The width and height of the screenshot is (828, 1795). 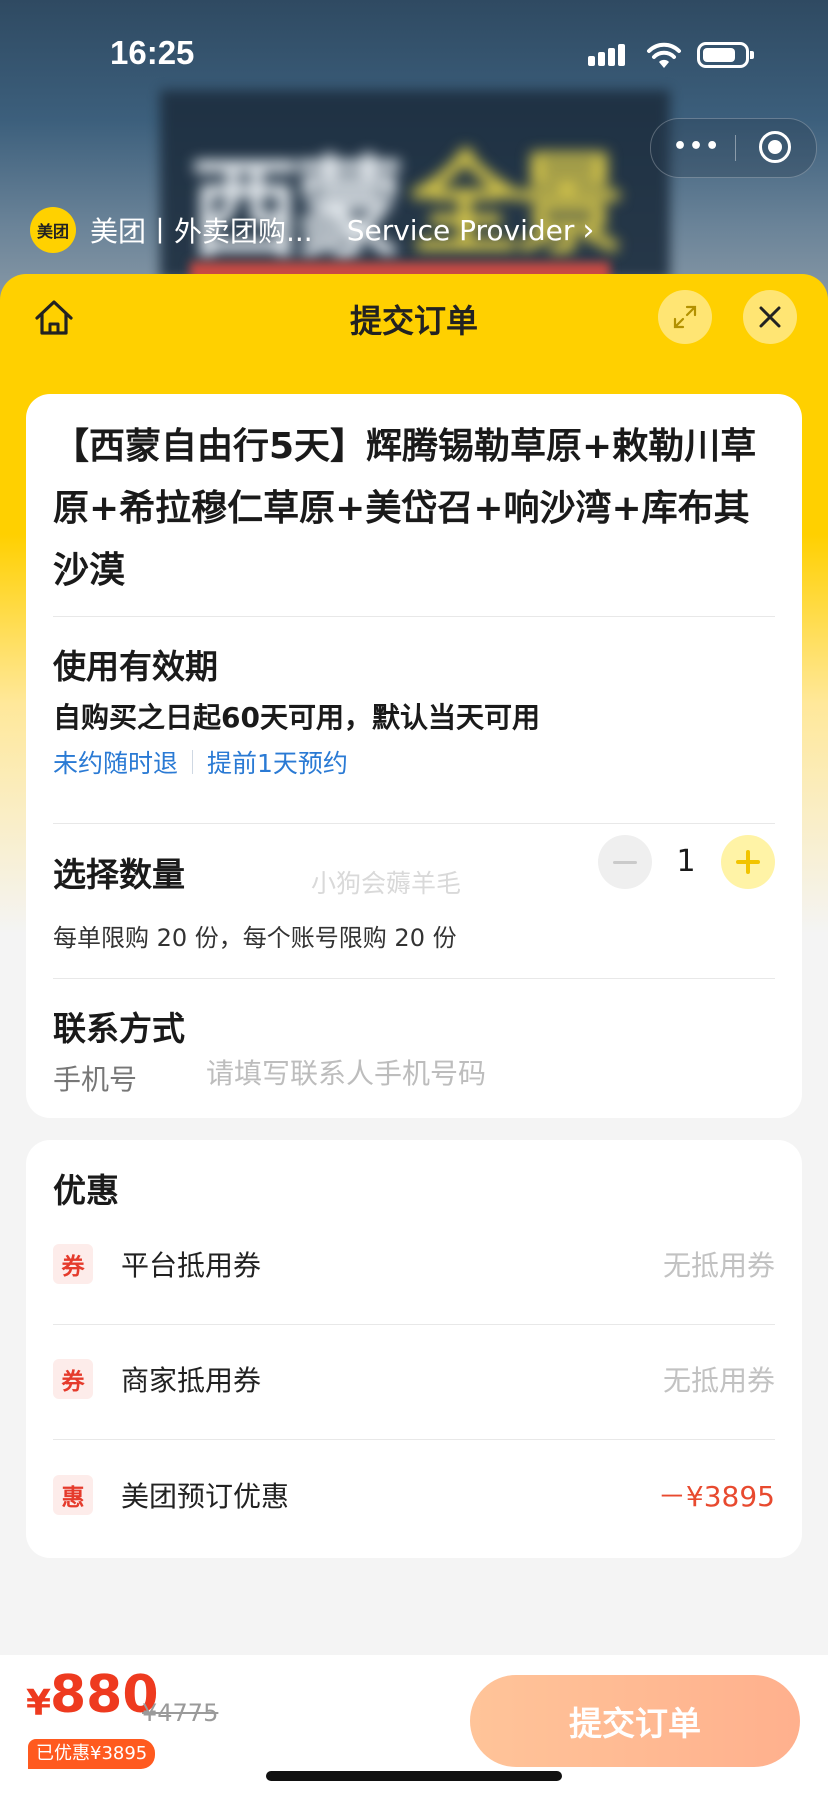 I want to click on quantity-decrease-button, so click(x=625, y=862).